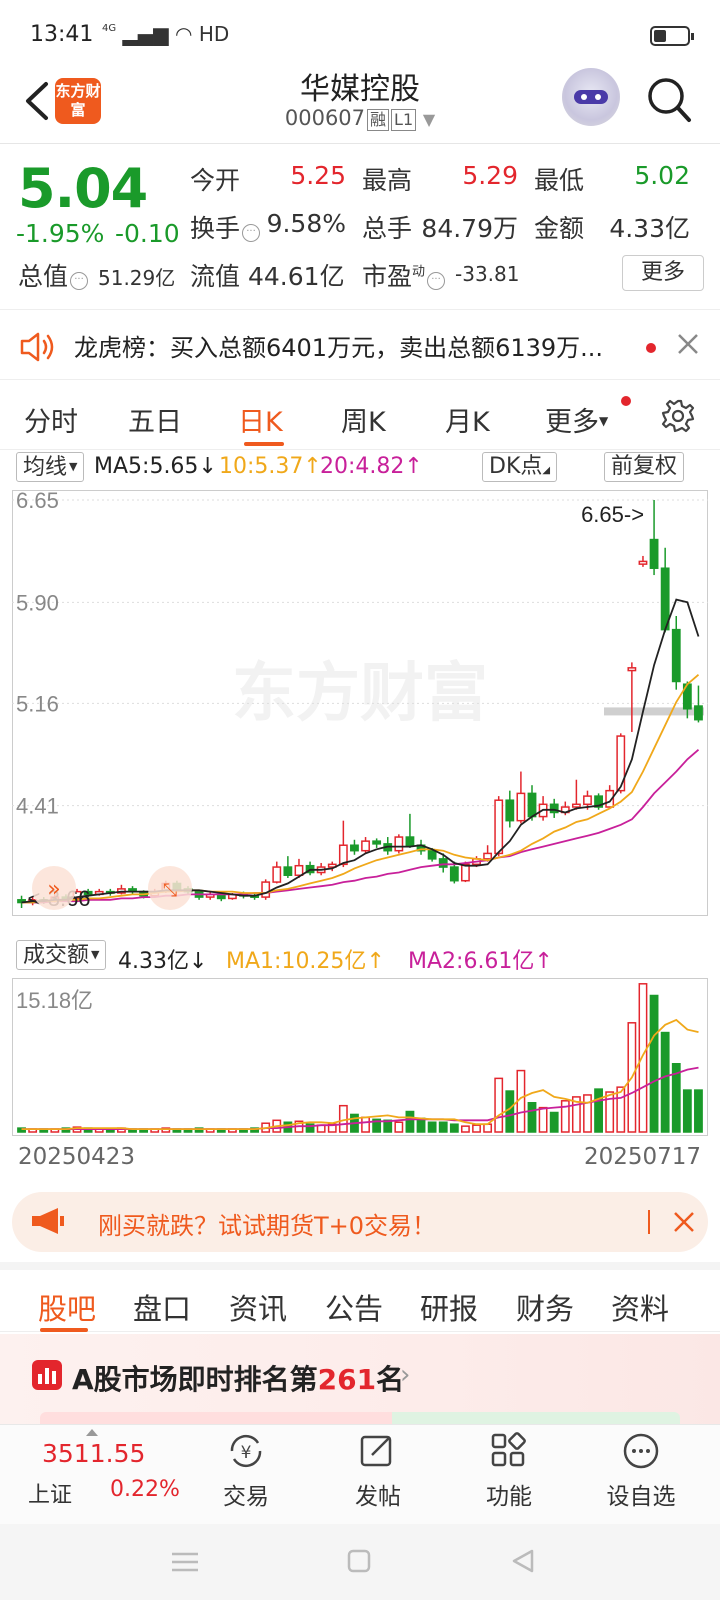 Image resolution: width=720 pixels, height=1600 pixels. What do you see at coordinates (520, 467) in the screenshot?
I see `dk-point-select: DK点◢` at bounding box center [520, 467].